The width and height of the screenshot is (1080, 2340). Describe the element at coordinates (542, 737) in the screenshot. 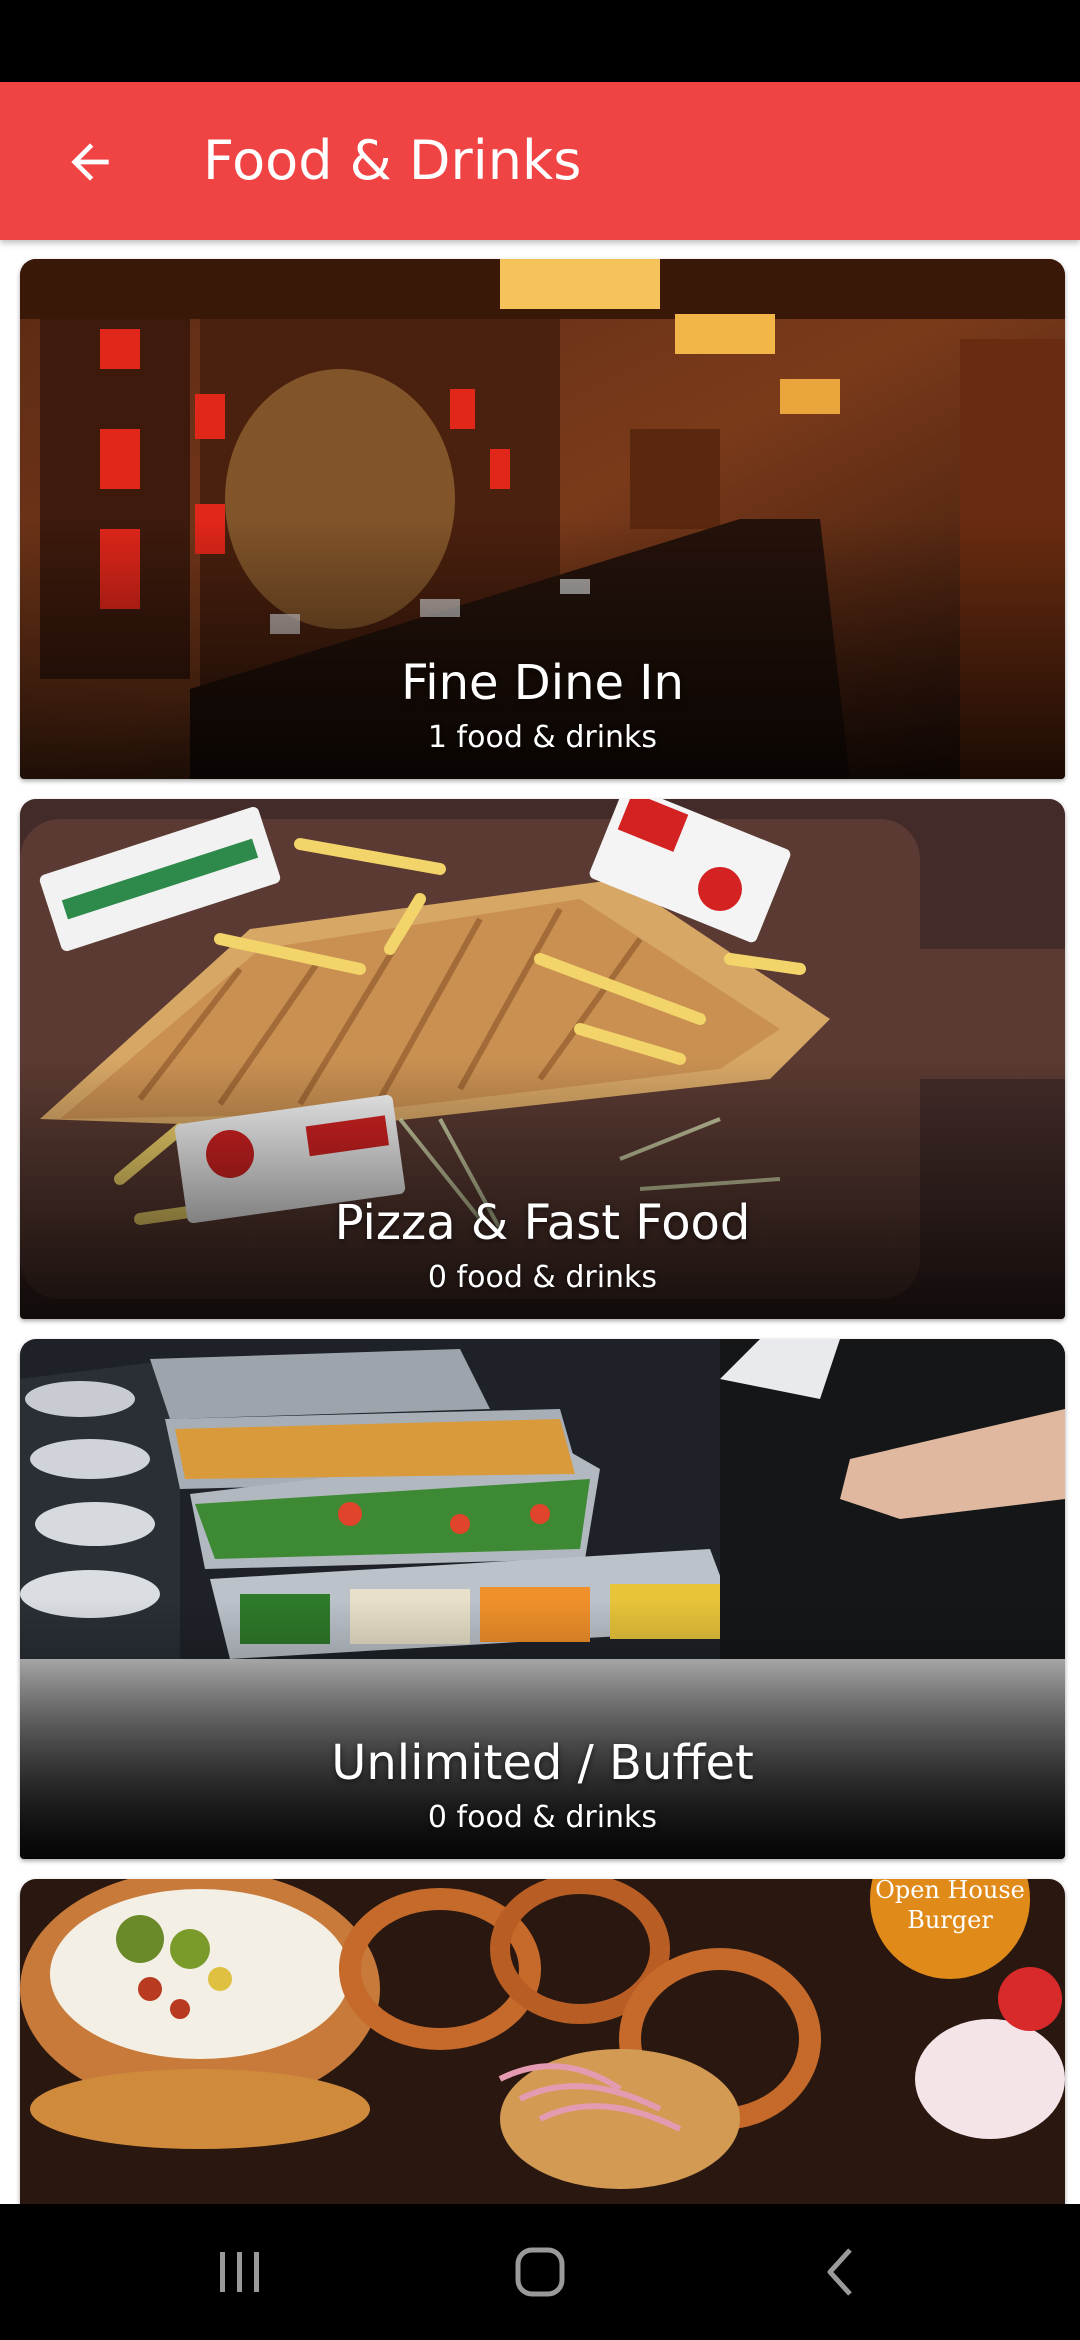

I see `category-count: 1 food & drinks` at that location.